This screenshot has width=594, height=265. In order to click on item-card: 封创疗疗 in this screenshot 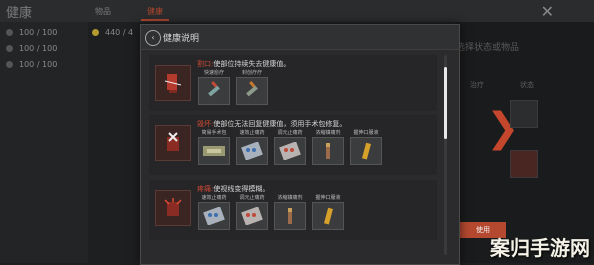, I will do `click(252, 87)`.